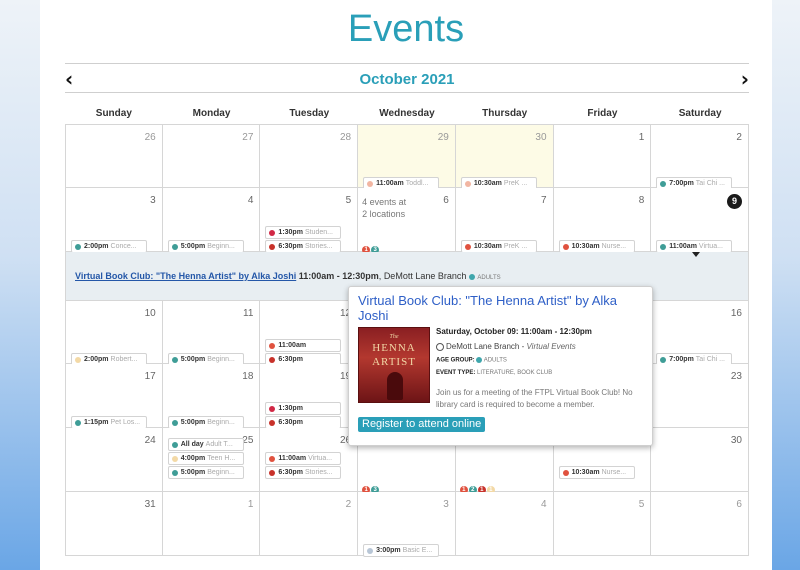 The width and height of the screenshot is (800, 570). I want to click on day-number: 26, so click(150, 137).